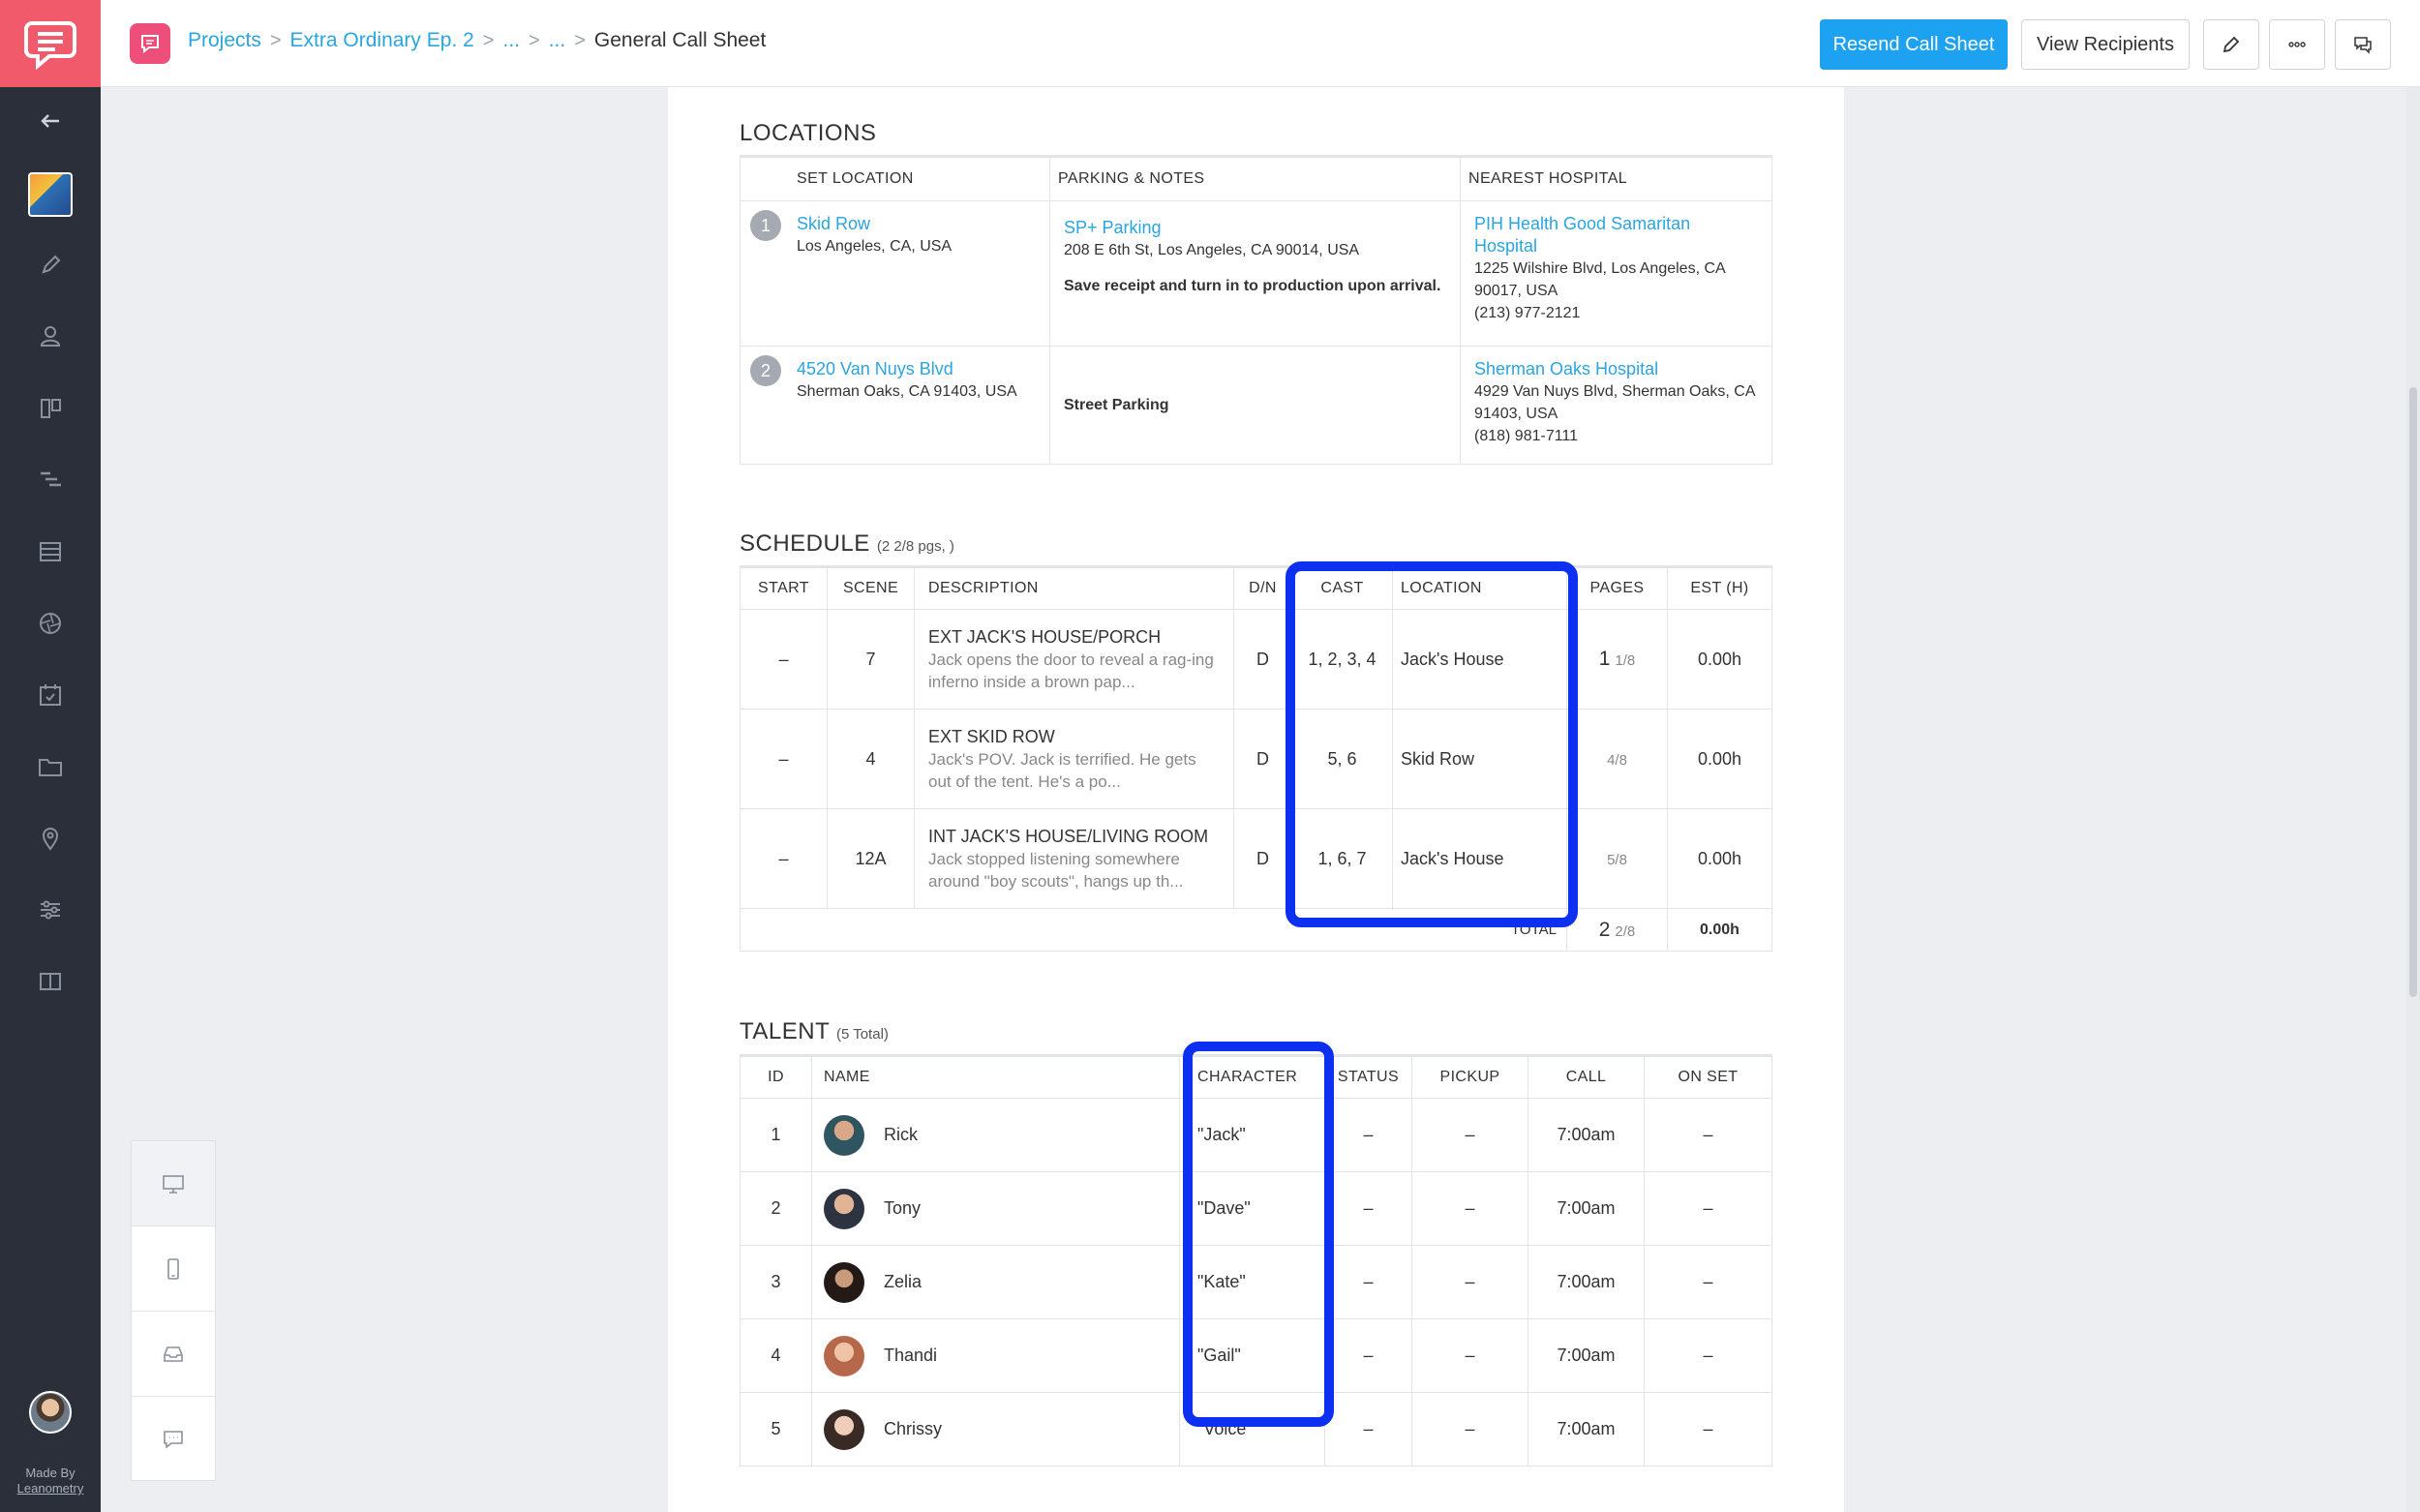 The height and width of the screenshot is (1512, 2420). I want to click on scene-heading: INT JACK'S HOUSE/LIVING ROOM, so click(1068, 836).